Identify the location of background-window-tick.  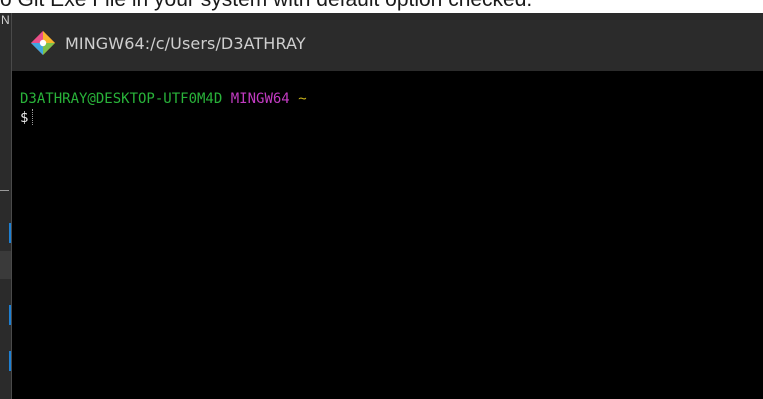
(4, 190).